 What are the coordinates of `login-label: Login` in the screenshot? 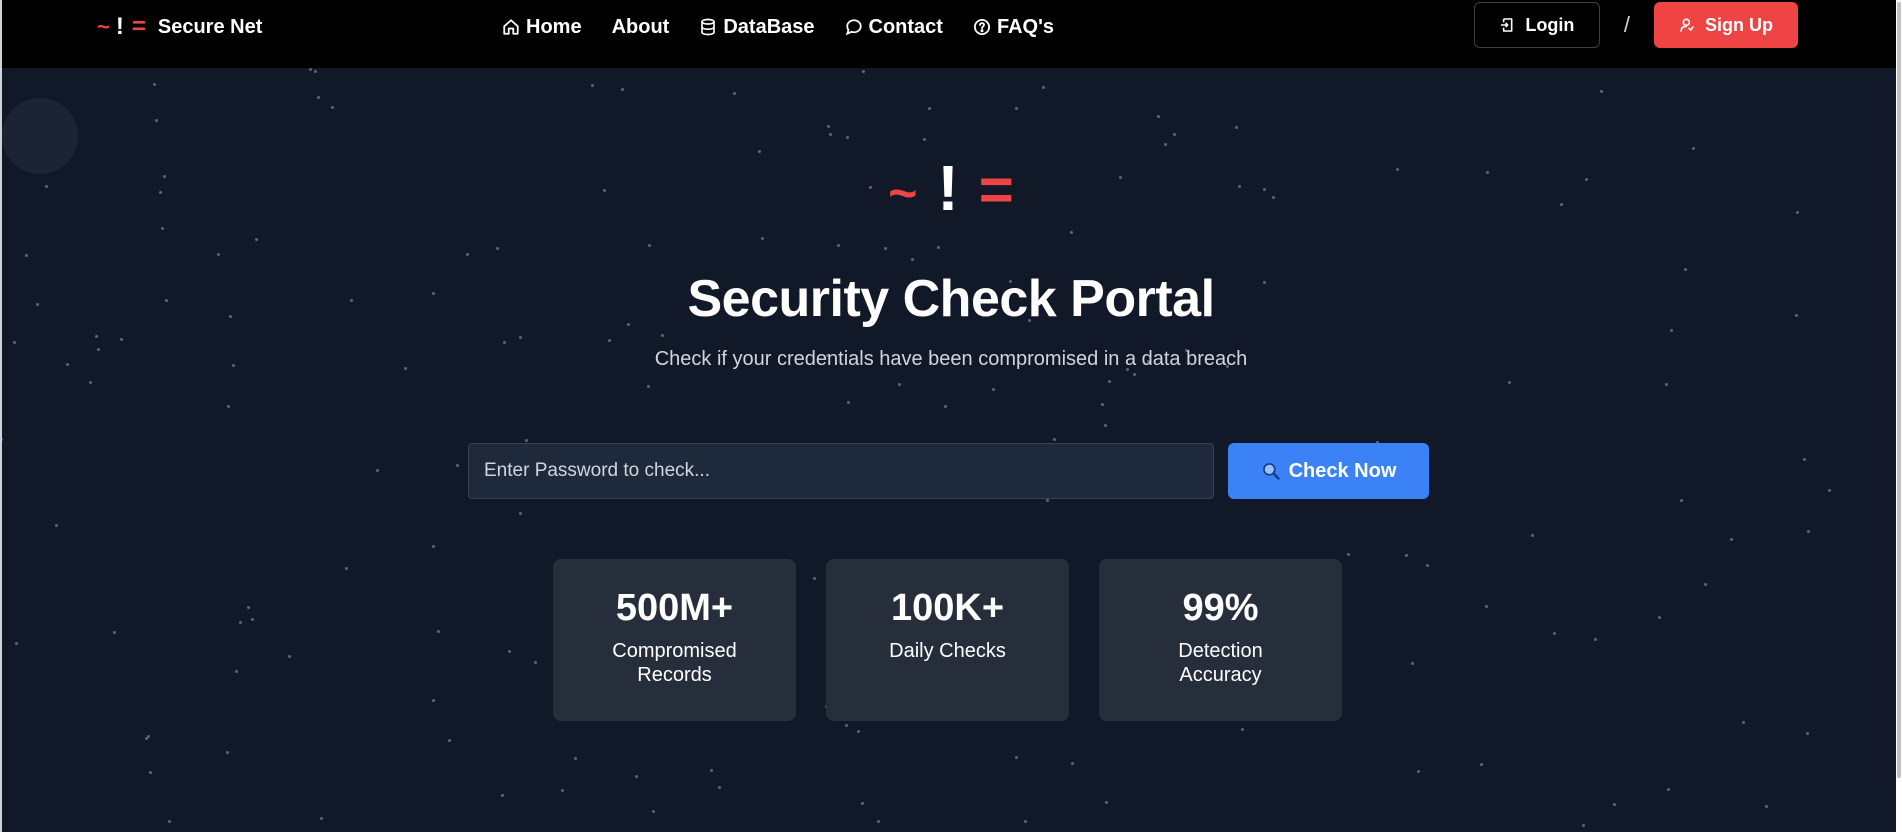 It's located at (1550, 24).